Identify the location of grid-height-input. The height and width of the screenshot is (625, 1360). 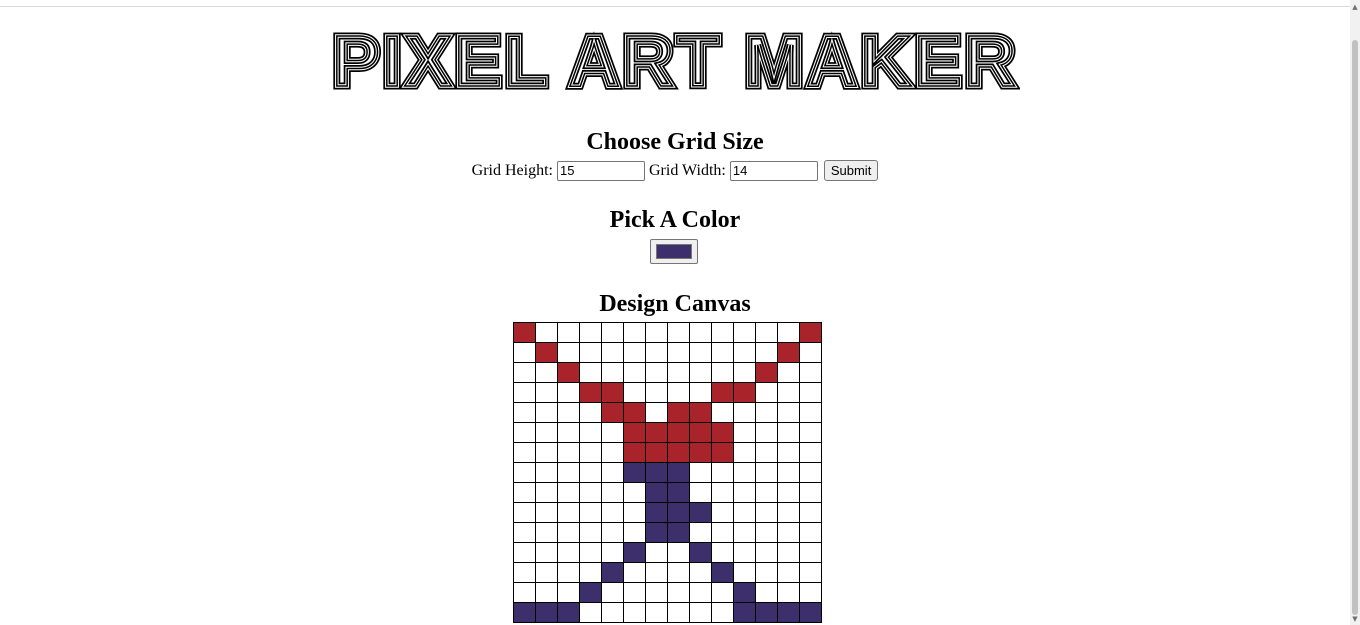
(601, 170).